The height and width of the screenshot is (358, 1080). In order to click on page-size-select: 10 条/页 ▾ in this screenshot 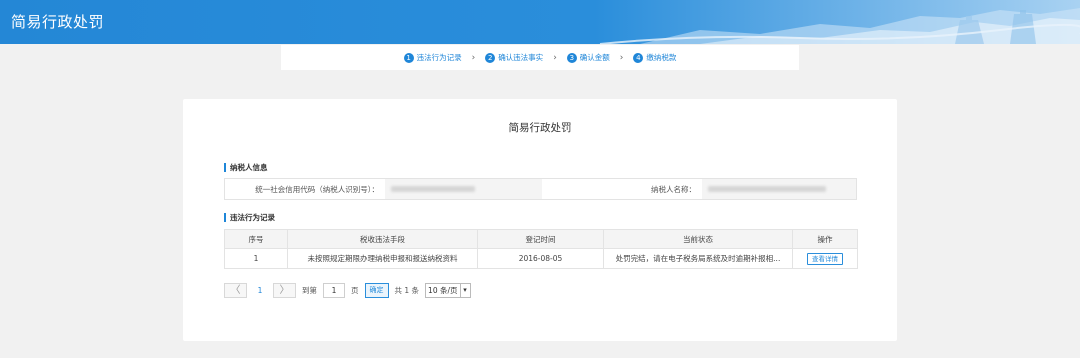, I will do `click(448, 290)`.